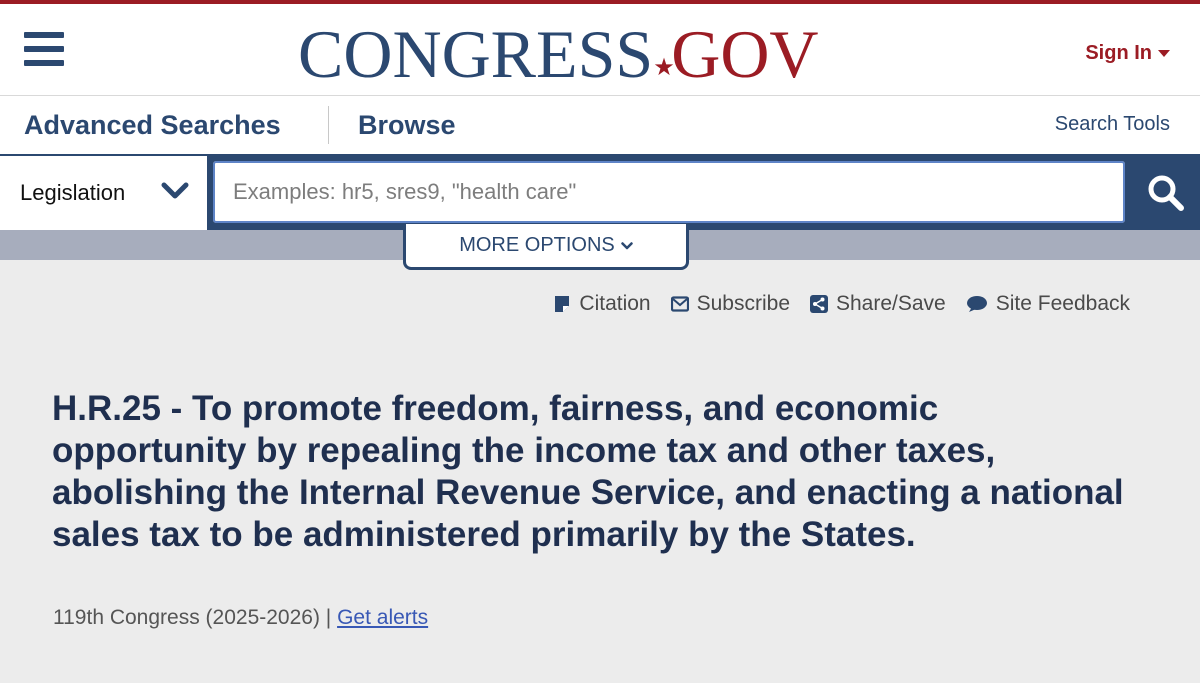 Image resolution: width=1200 pixels, height=683 pixels. Describe the element at coordinates (1118, 53) in the screenshot. I see `sign-in-label: Sign In` at that location.